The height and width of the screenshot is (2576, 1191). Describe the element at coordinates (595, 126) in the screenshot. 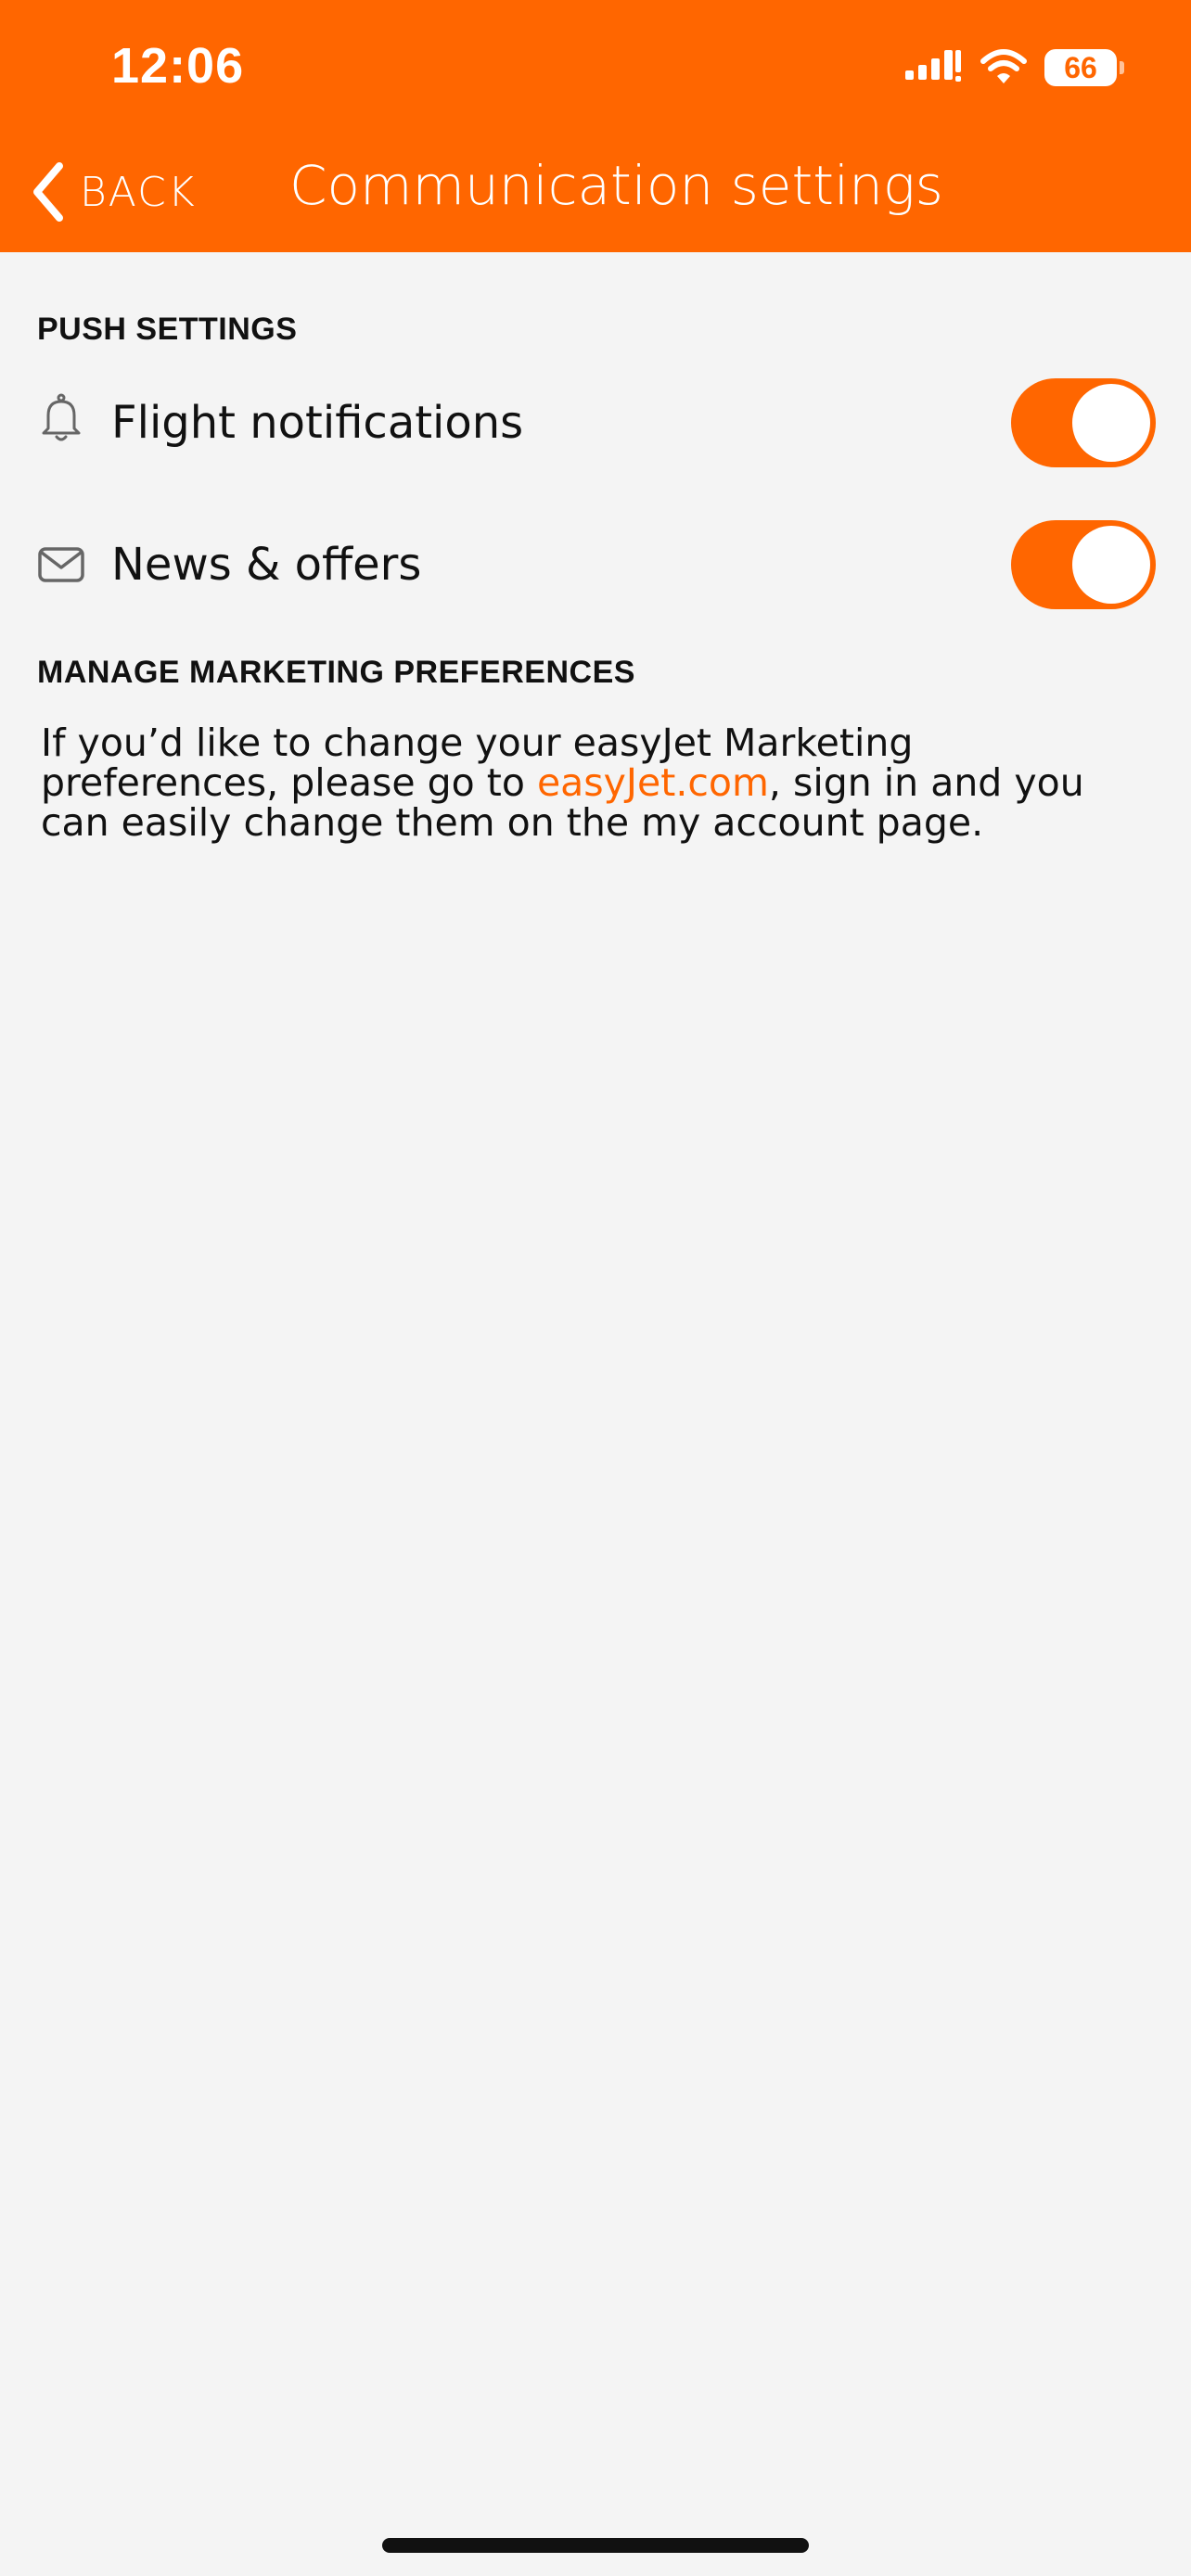

I see `app-header: 12:06 66 BACK Communication settings` at that location.